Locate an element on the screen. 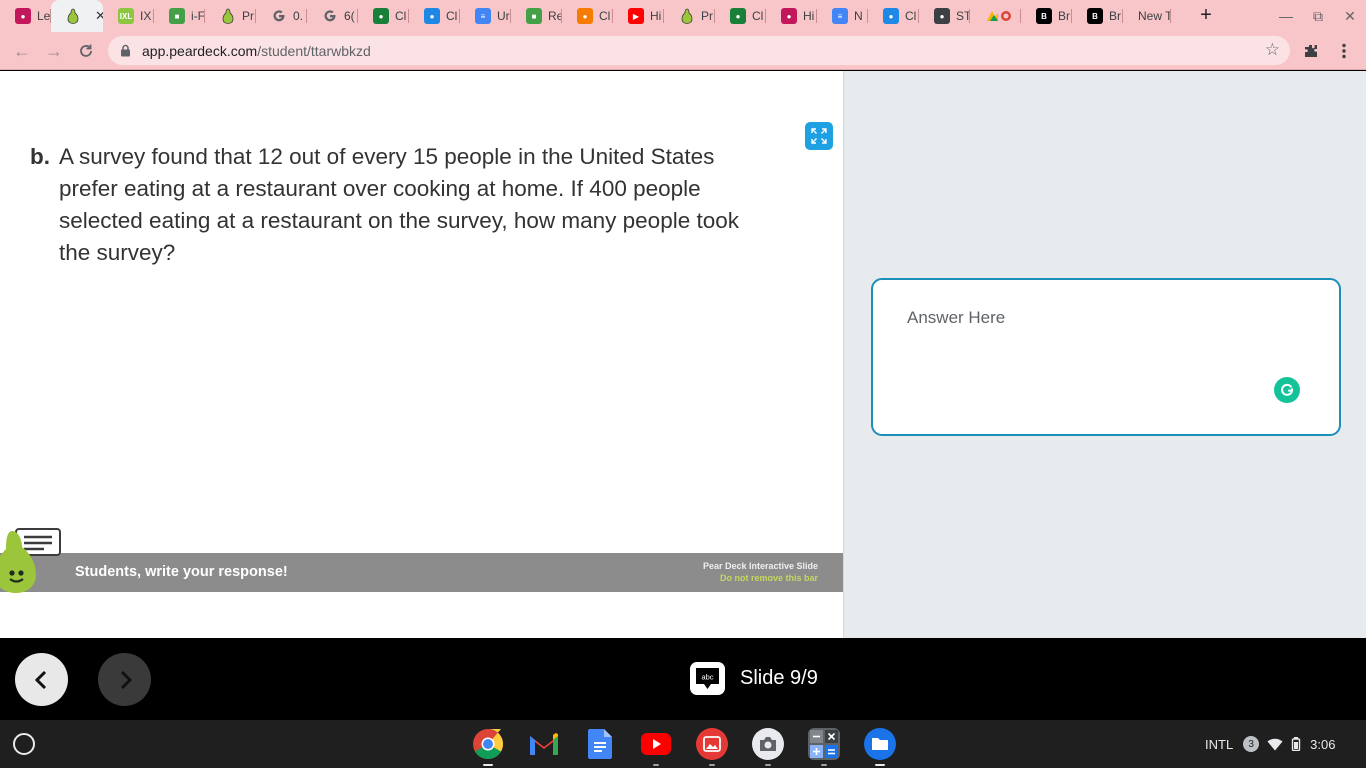 The height and width of the screenshot is (768, 1366). tab: ● ST is located at coordinates (944, 16).